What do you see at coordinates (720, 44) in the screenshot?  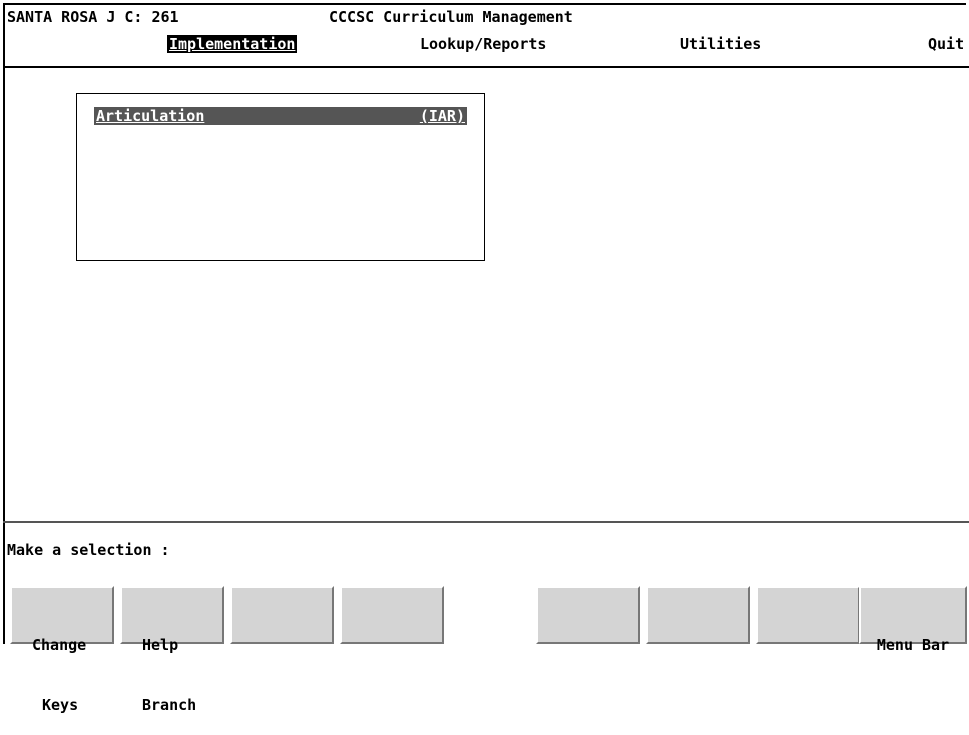 I see `menu-item-utilities: Utilities` at bounding box center [720, 44].